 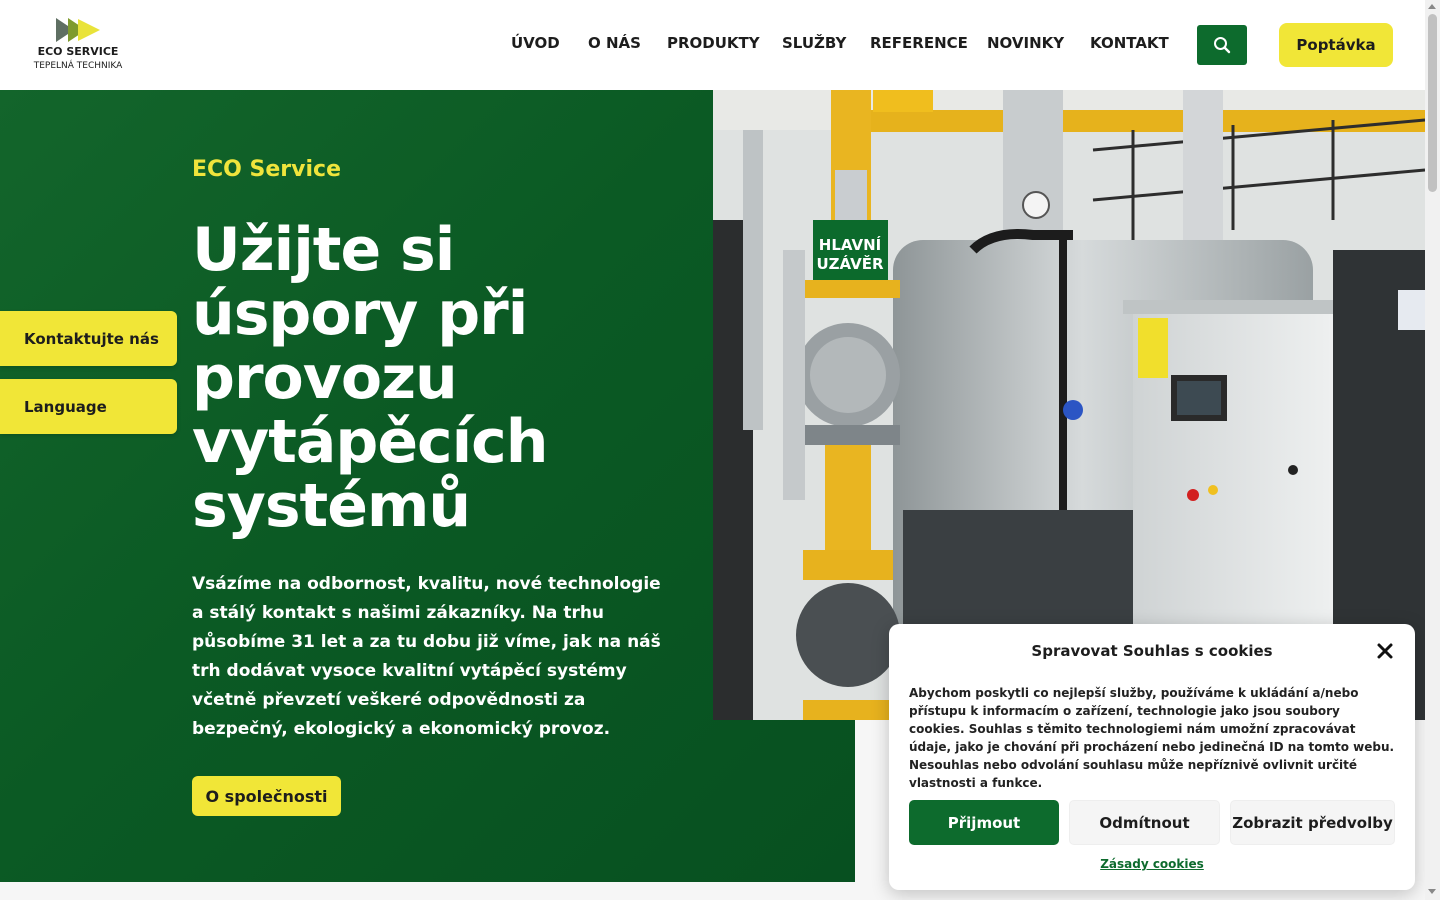 I want to click on photo-sign-line-2: UZÁVĚR, so click(x=850, y=263).